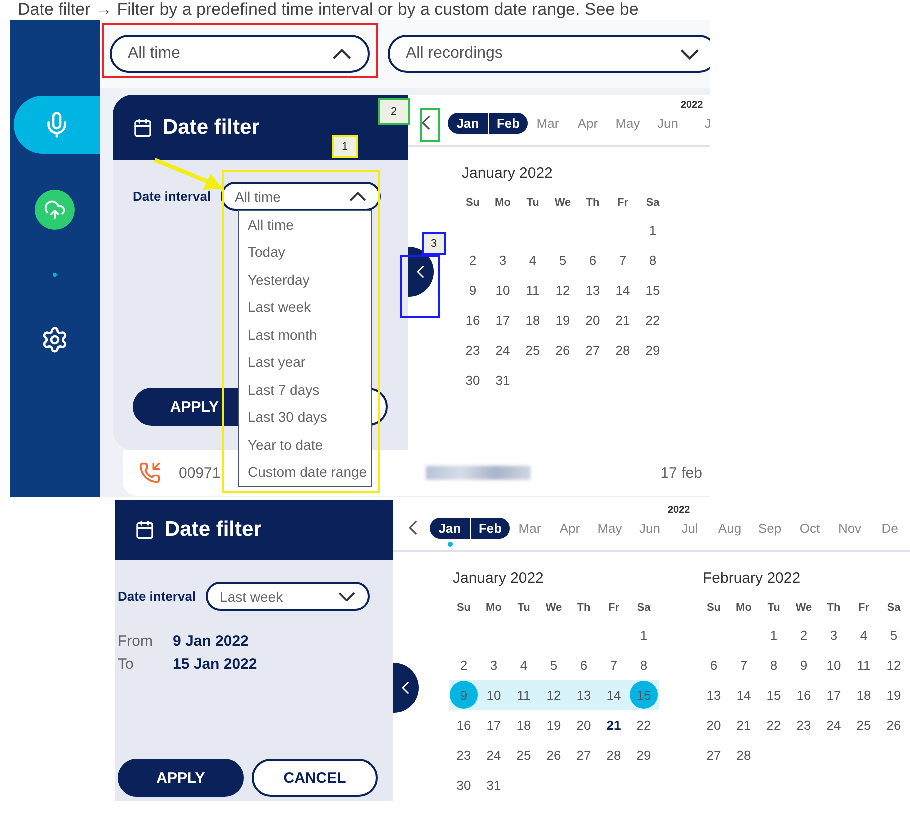 Image resolution: width=910 pixels, height=814 pixels. What do you see at coordinates (730, 528) in the screenshot?
I see `month-tab: Aug` at bounding box center [730, 528].